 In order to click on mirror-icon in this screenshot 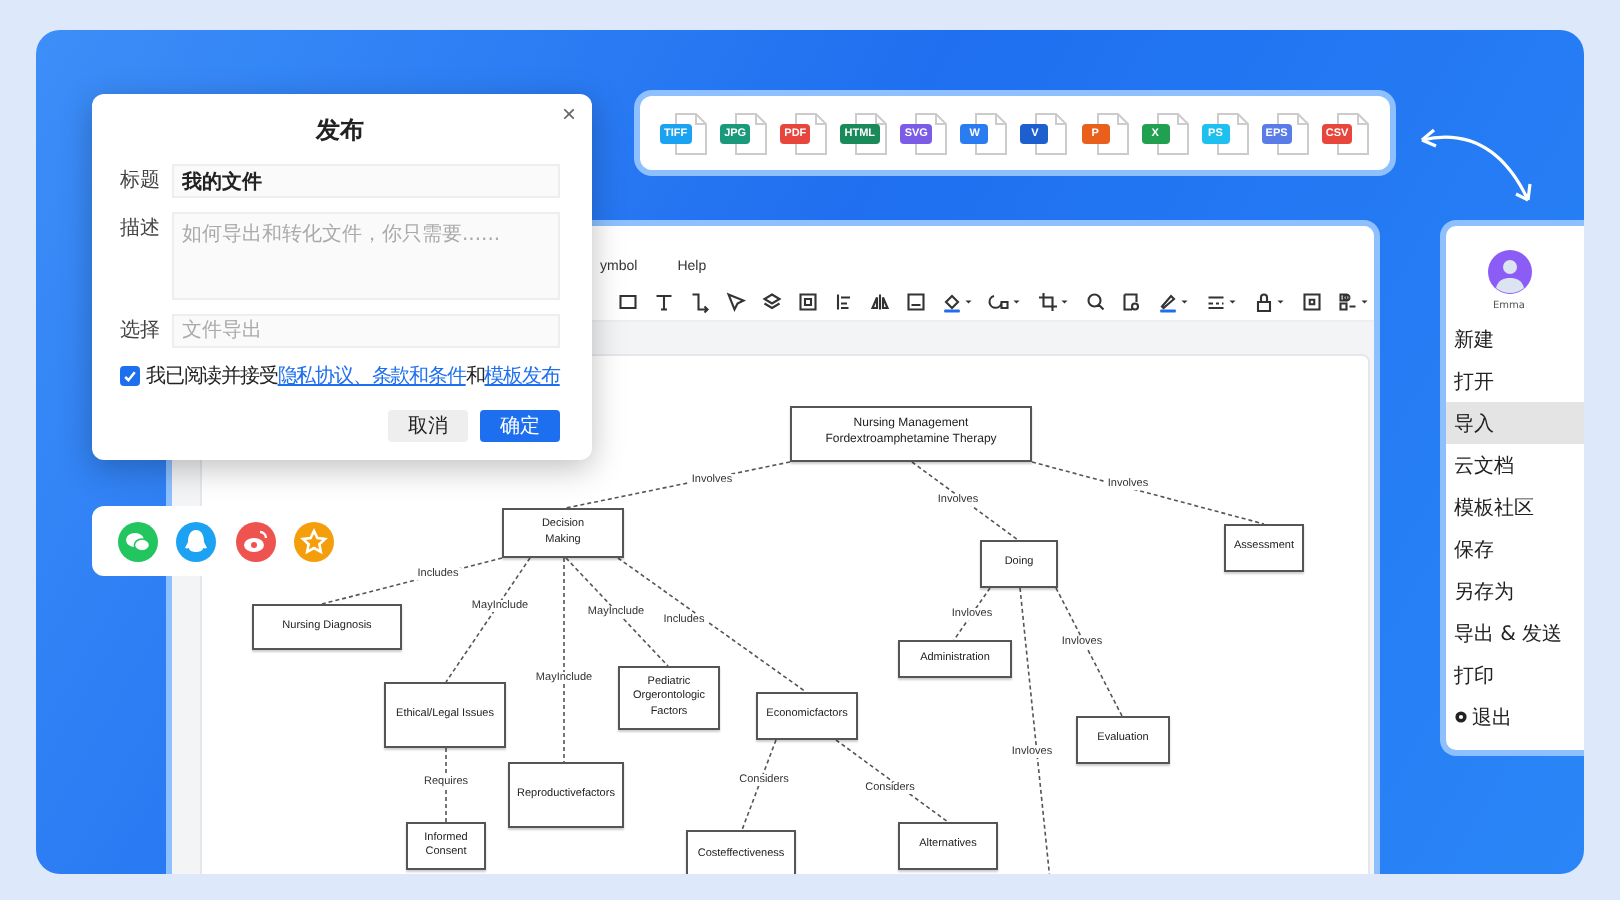, I will do `click(880, 302)`.